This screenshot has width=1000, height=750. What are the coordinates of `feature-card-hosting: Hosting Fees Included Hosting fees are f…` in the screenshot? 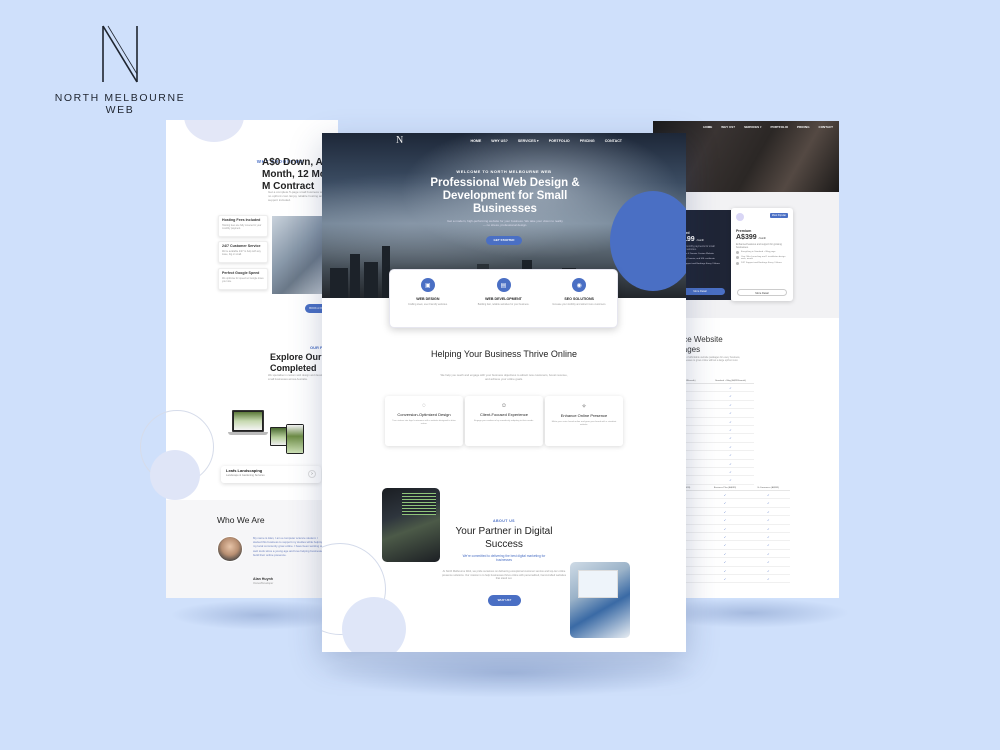 It's located at (243, 226).